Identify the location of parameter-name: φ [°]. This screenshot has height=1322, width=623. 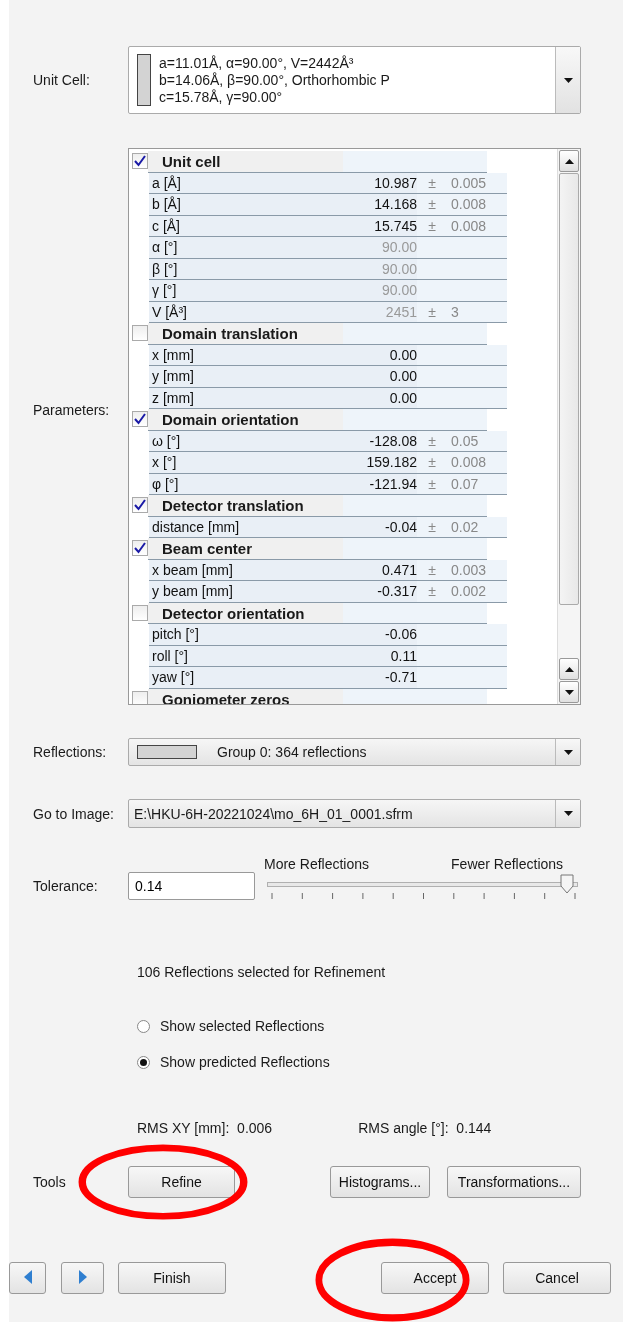
(247, 484).